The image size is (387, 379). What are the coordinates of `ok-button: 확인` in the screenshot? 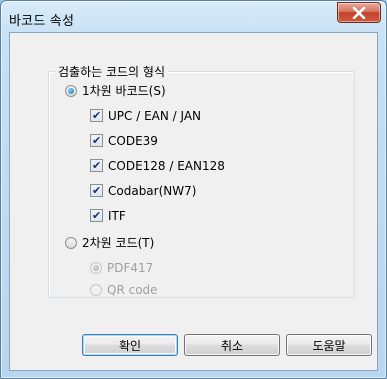 It's located at (130, 345).